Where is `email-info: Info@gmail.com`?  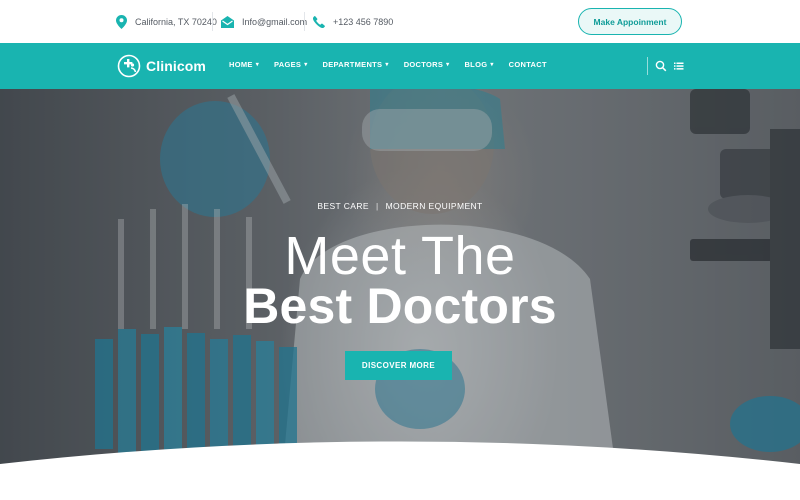
email-info: Info@gmail.com is located at coordinates (264, 22).